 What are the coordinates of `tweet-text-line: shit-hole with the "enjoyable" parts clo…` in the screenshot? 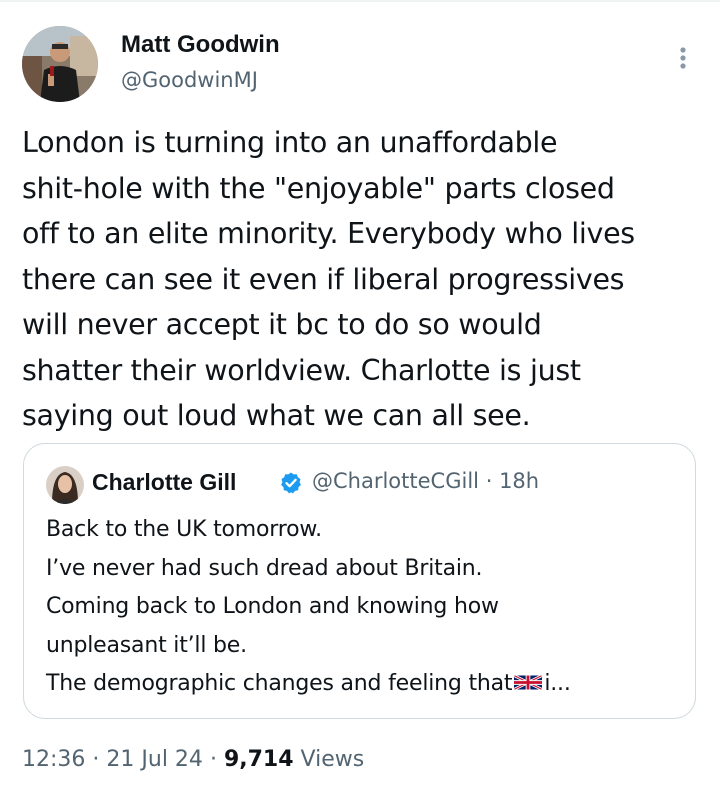 It's located at (318, 188).